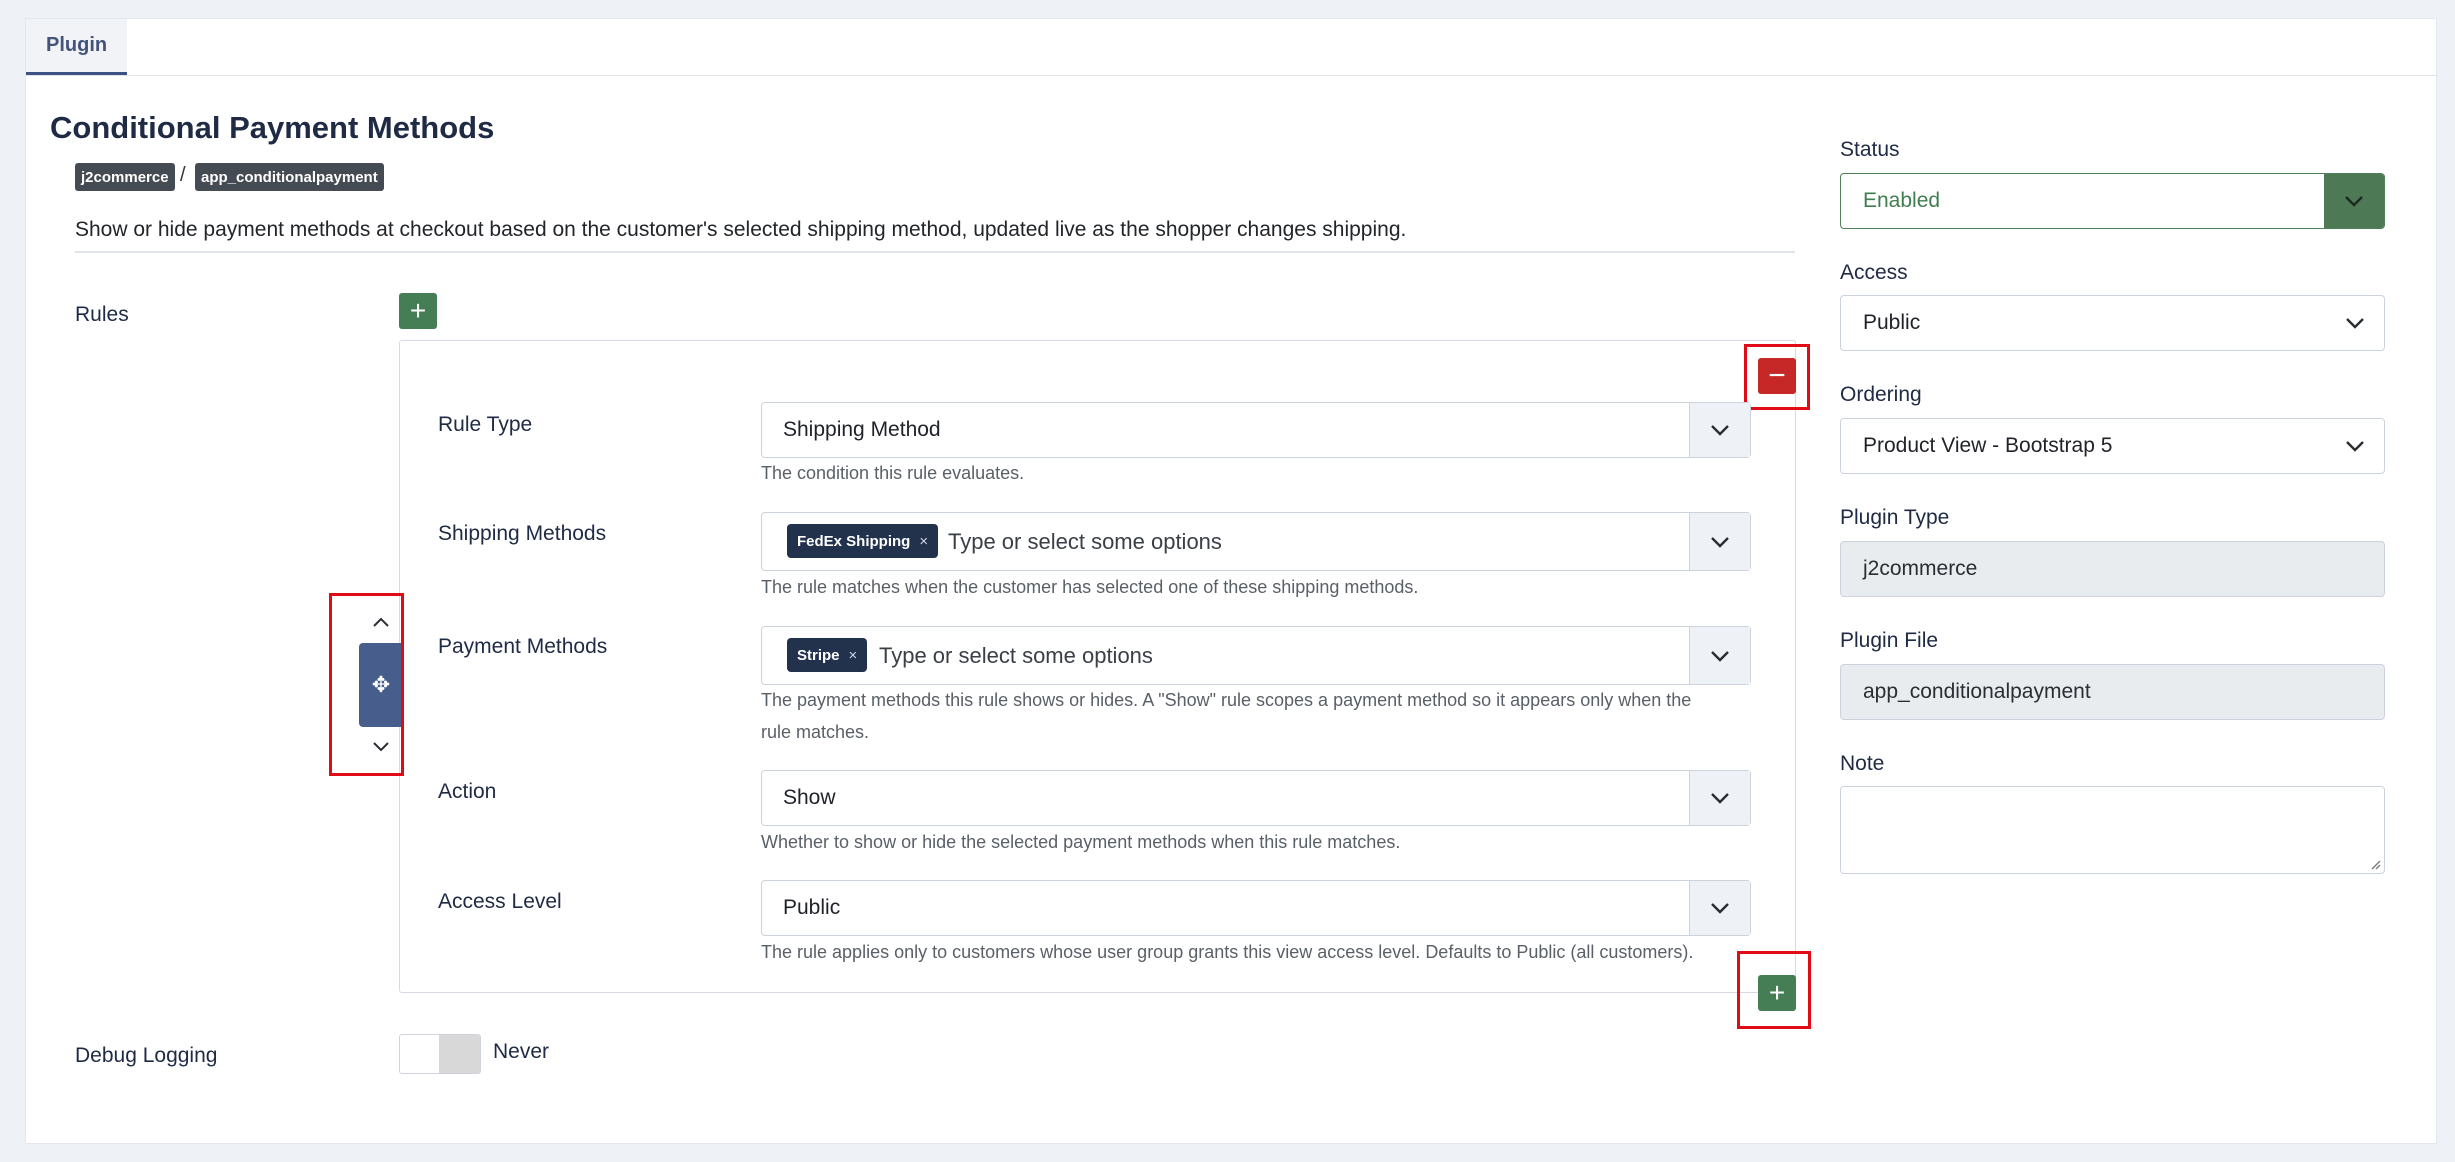 Image resolution: width=2455 pixels, height=1162 pixels. I want to click on chip-stripe: Stripe ×, so click(827, 655).